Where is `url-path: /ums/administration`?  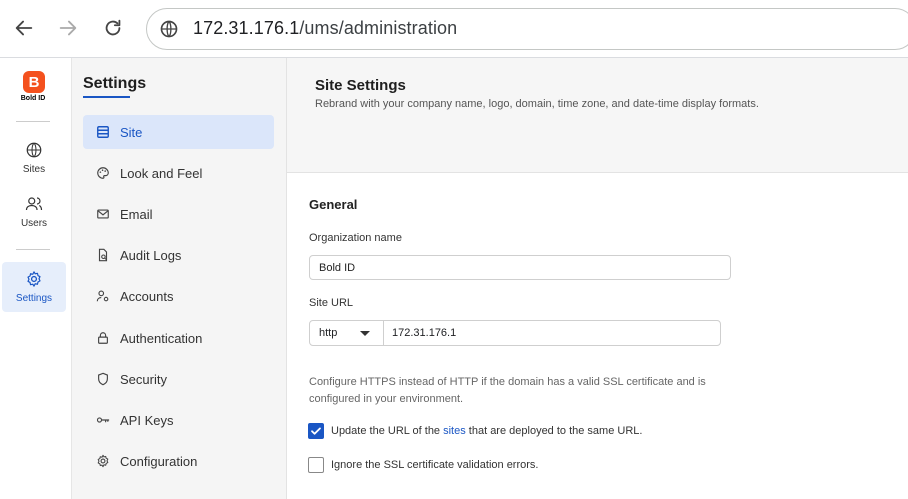 url-path: /ums/administration is located at coordinates (378, 28).